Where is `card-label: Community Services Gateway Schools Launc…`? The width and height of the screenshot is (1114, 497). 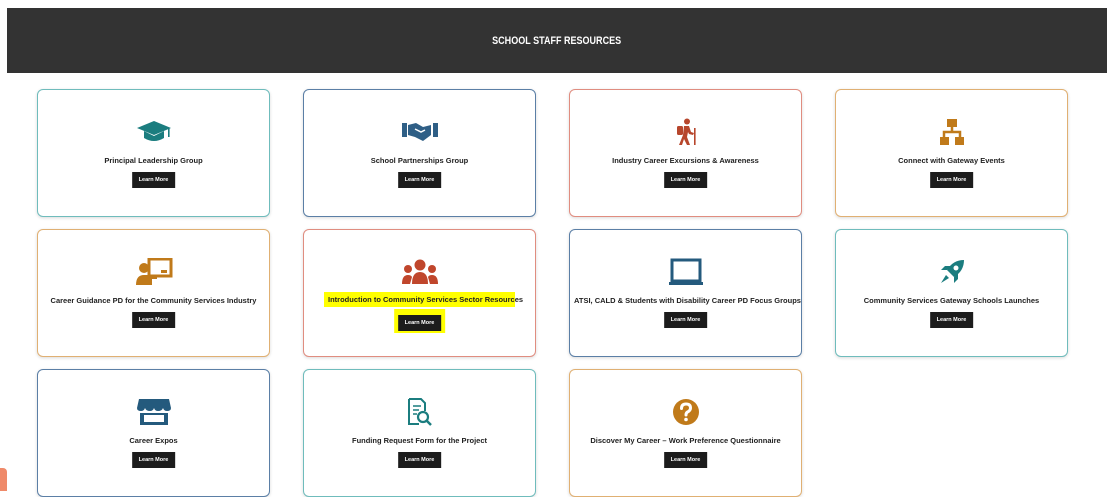 card-label: Community Services Gateway Schools Launc… is located at coordinates (951, 300).